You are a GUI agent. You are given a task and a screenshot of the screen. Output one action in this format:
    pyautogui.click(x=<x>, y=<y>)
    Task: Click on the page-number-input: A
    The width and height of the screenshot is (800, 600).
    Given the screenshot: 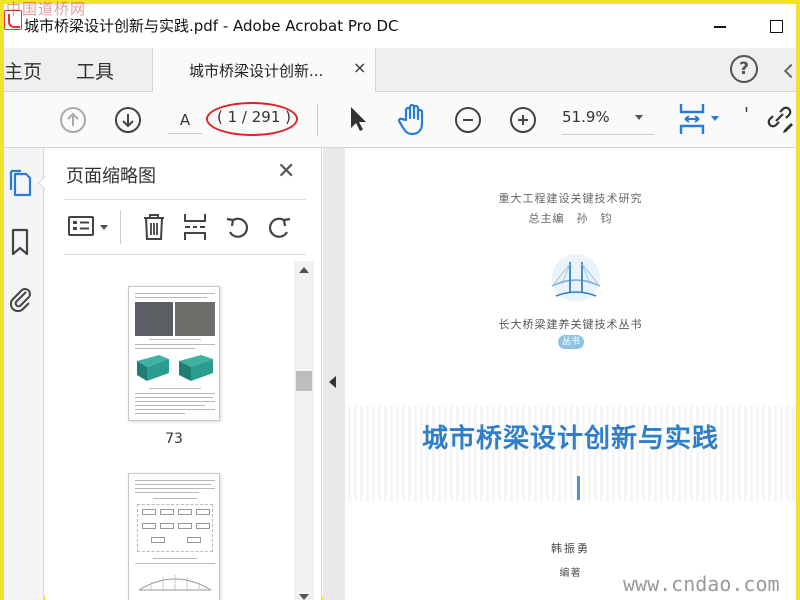 What is the action you would take?
    pyautogui.click(x=185, y=120)
    